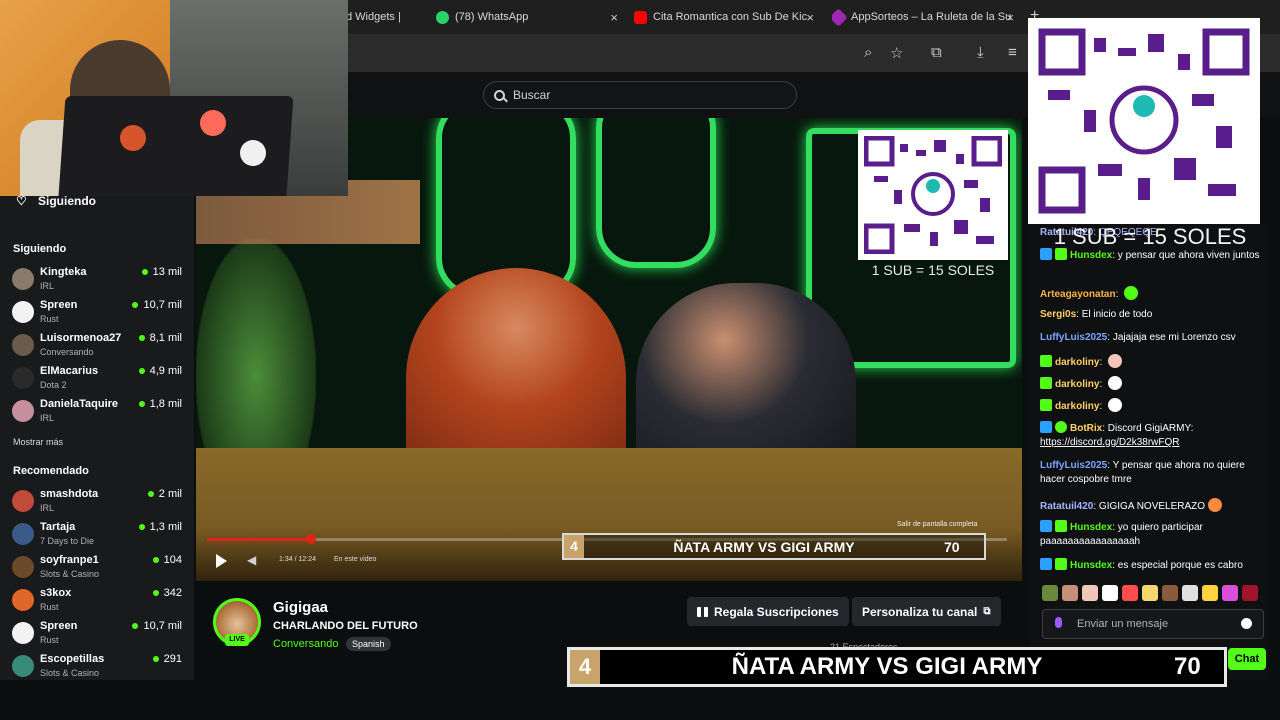 Image resolution: width=1280 pixels, height=720 pixels. What do you see at coordinates (251, 560) in the screenshot?
I see `volume-icon: ◀` at bounding box center [251, 560].